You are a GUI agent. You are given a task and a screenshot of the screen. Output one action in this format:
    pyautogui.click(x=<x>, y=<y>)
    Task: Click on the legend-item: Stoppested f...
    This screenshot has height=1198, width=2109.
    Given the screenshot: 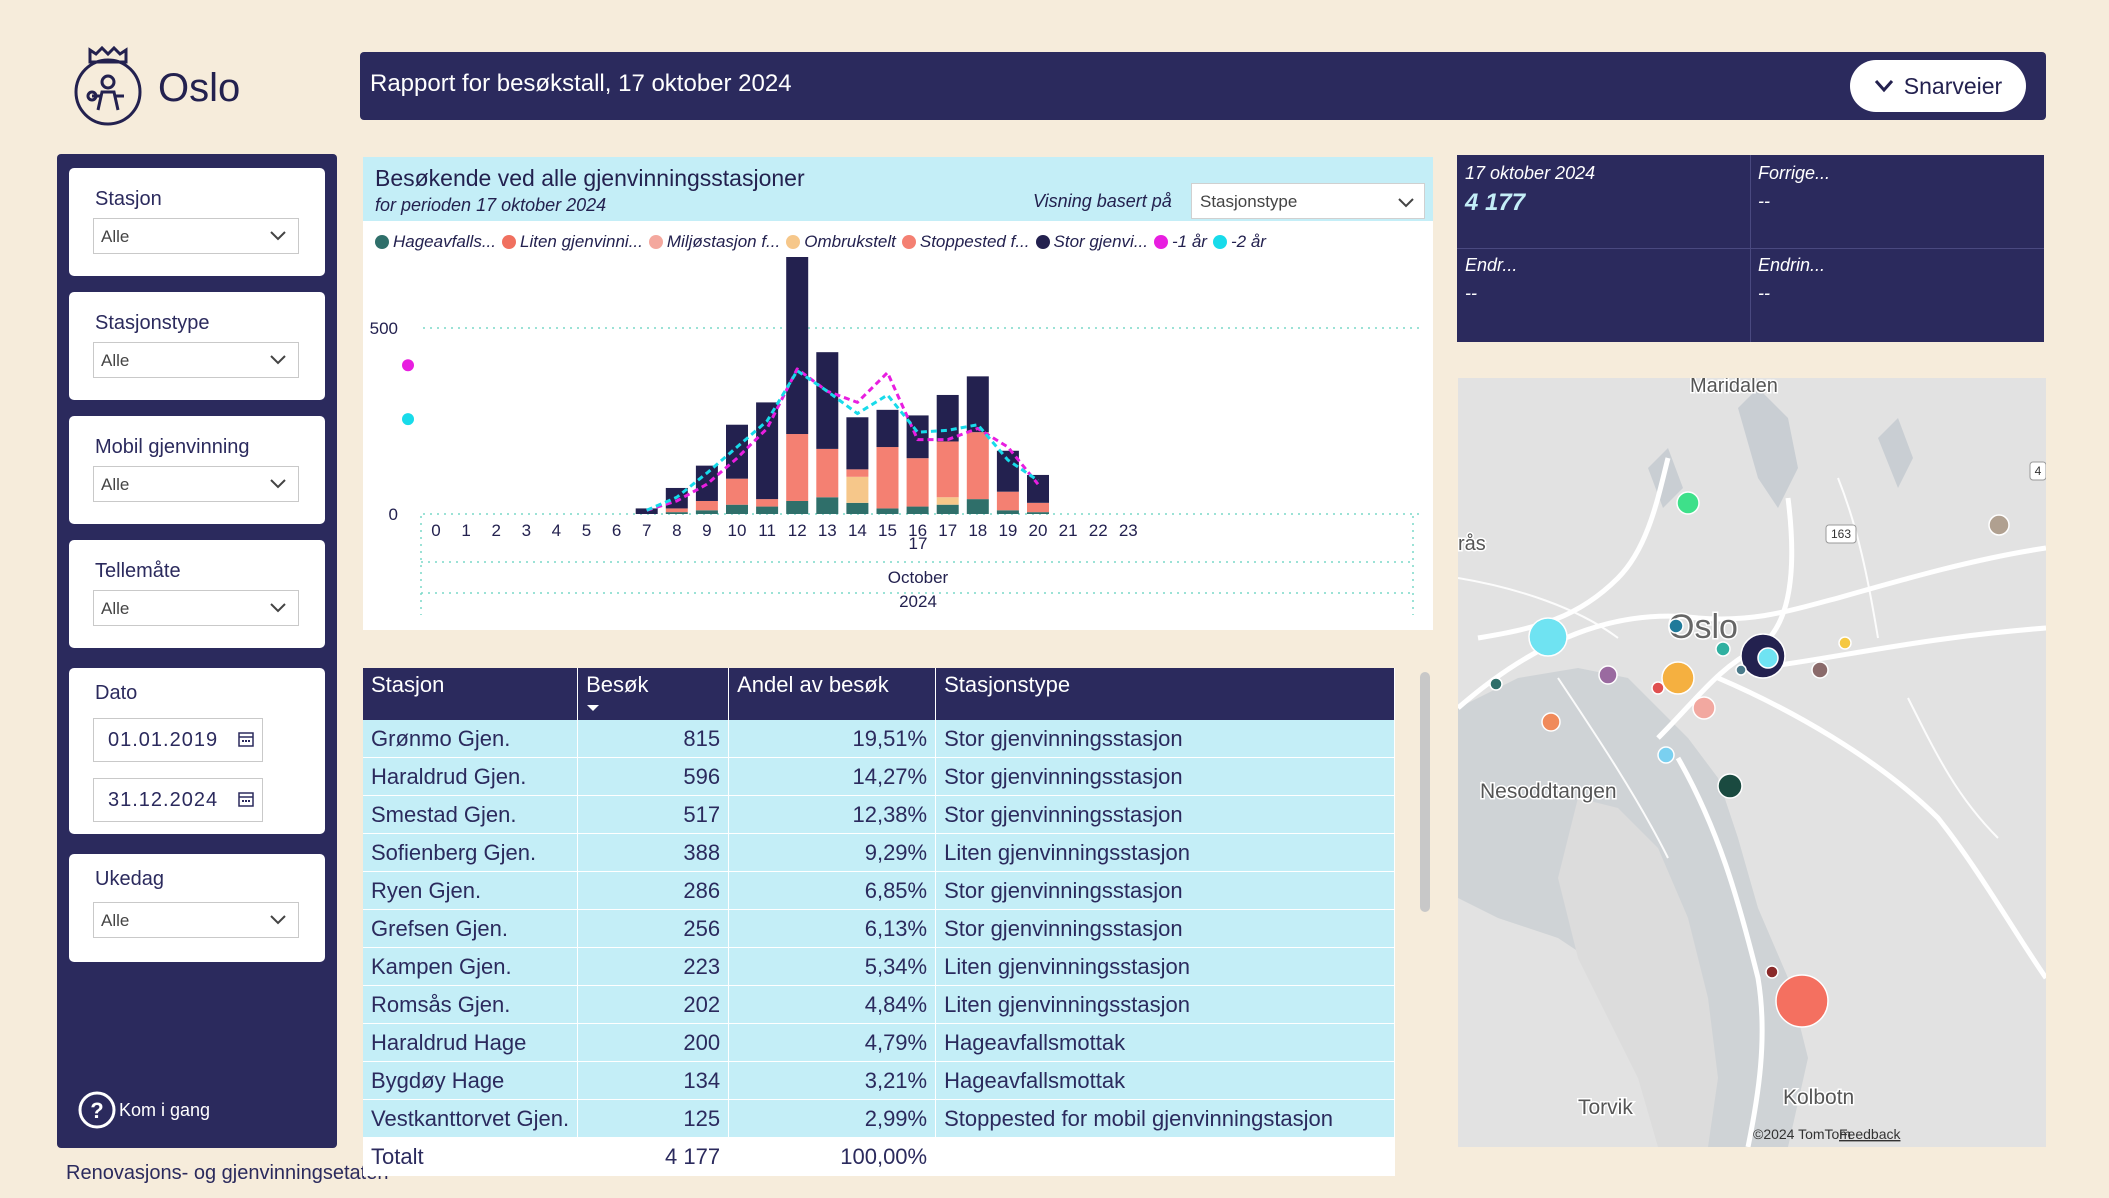 What is the action you would take?
    pyautogui.click(x=965, y=242)
    